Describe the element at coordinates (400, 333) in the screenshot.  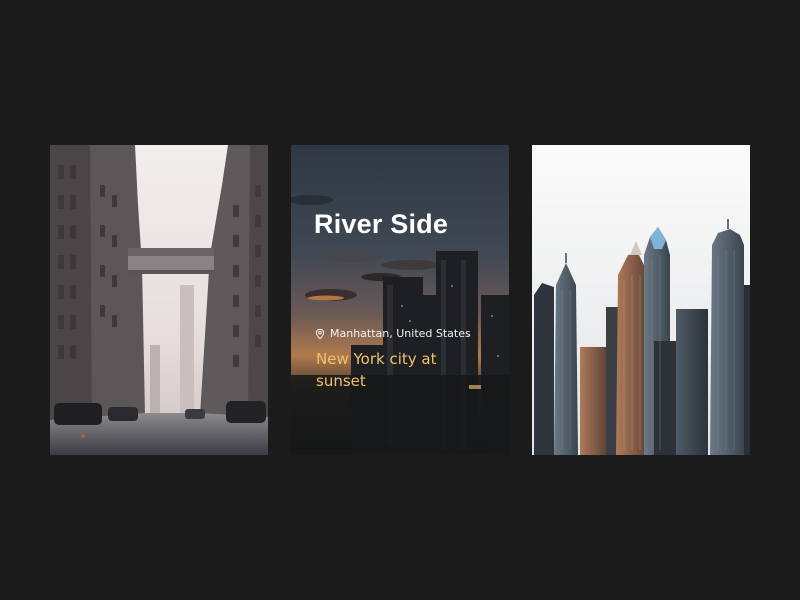
I see `card-location-text: Manhattan, United States` at that location.